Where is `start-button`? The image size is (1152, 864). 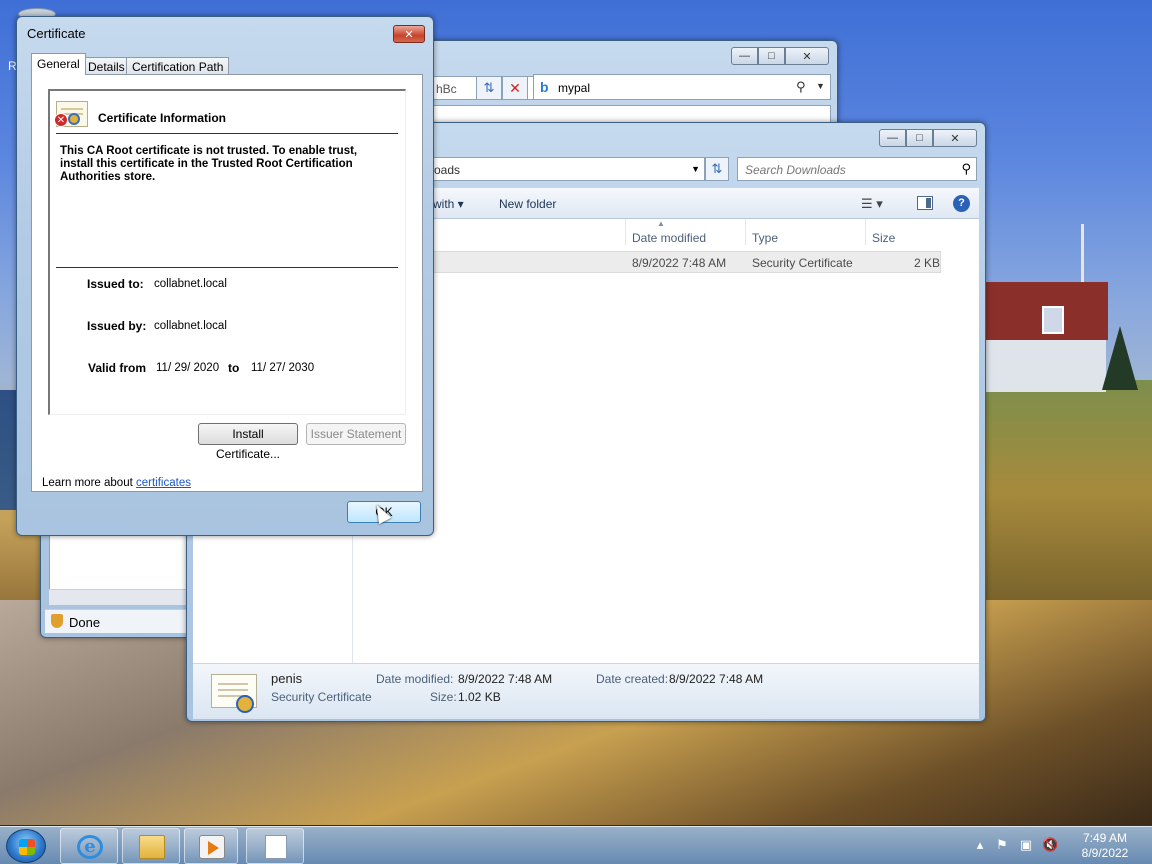 start-button is located at coordinates (26, 846).